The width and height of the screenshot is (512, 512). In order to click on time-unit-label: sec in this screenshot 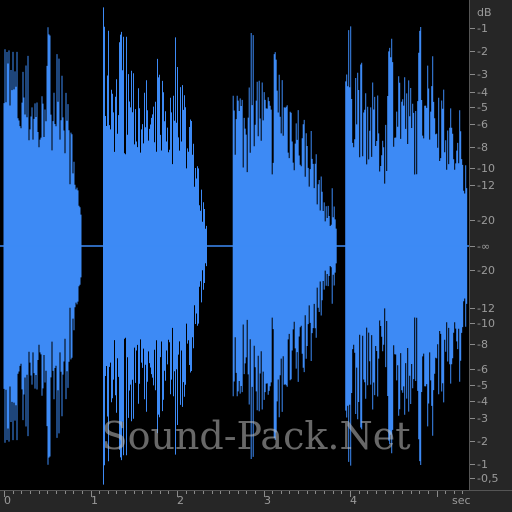, I will do `click(461, 500)`.